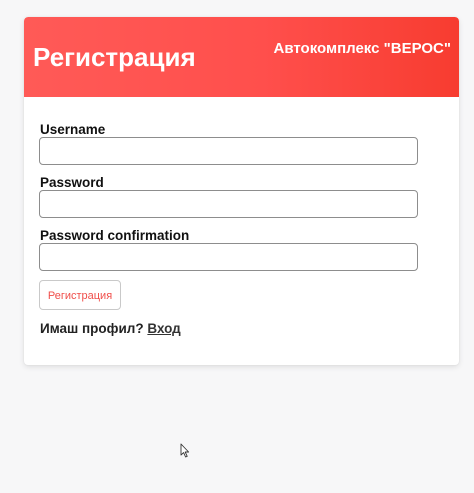  What do you see at coordinates (114, 57) in the screenshot?
I see `page-title: Регистрация` at bounding box center [114, 57].